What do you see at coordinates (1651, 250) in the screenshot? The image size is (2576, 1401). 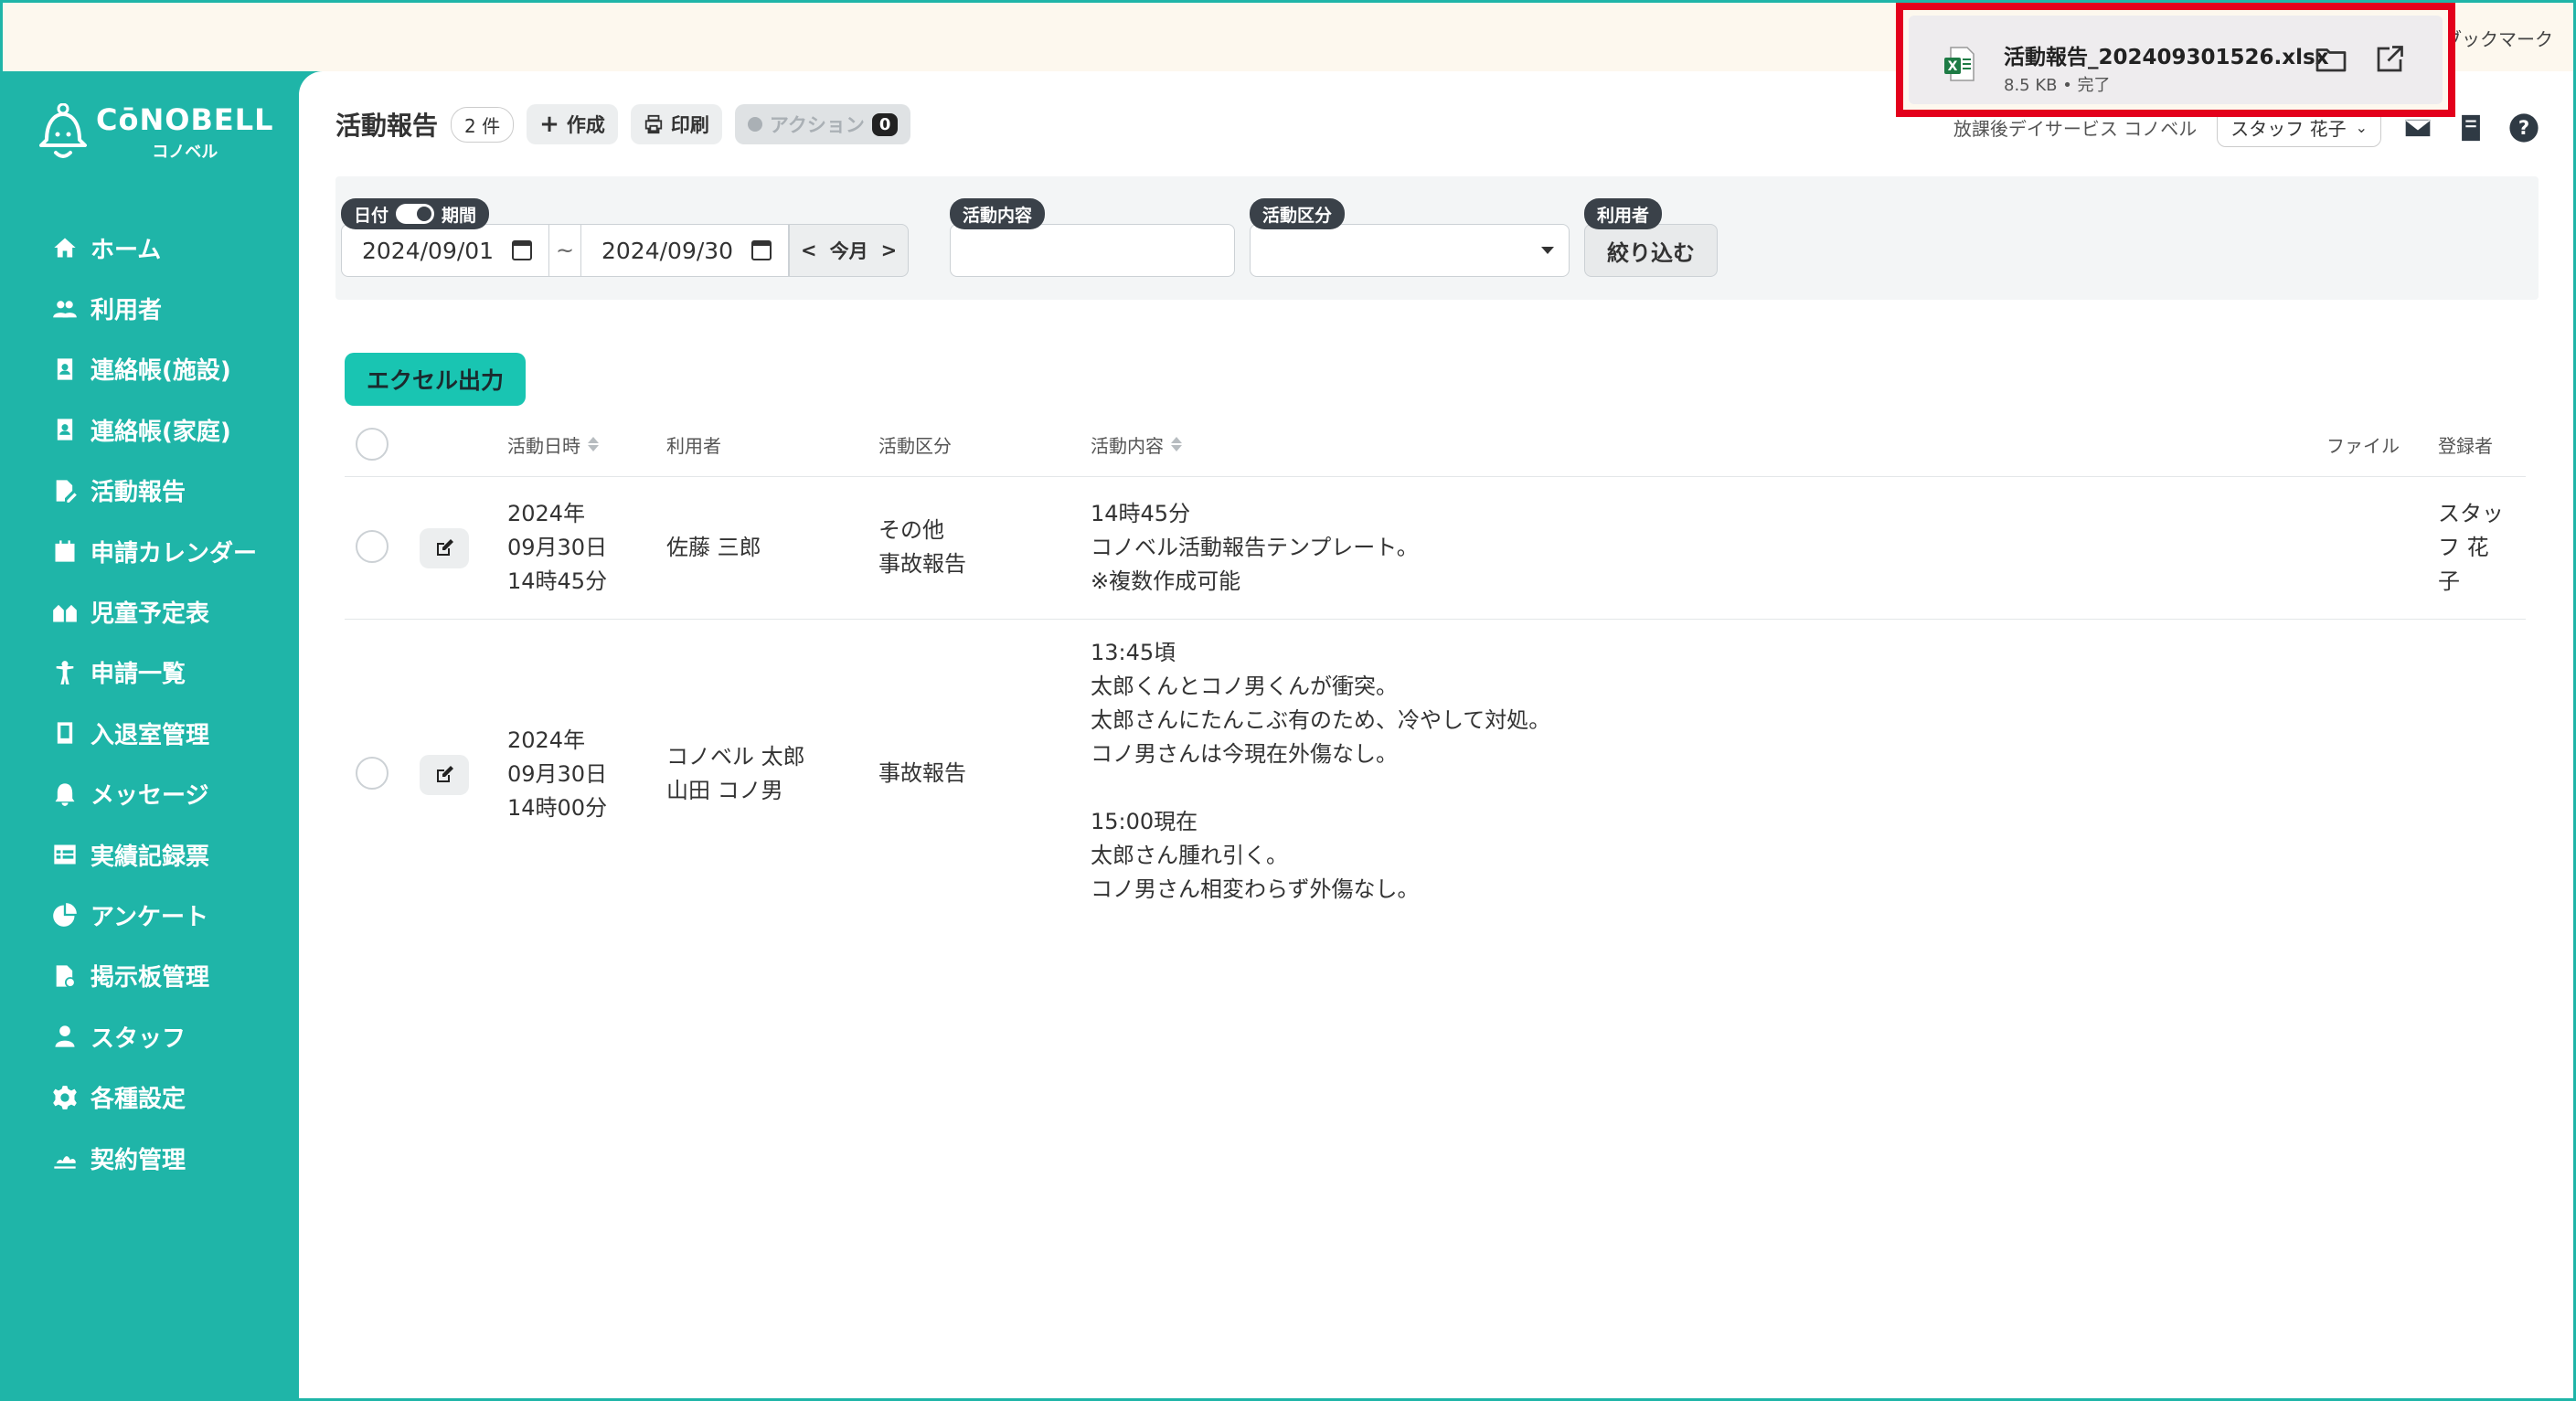 I see `narrow-button: 絞り込む` at bounding box center [1651, 250].